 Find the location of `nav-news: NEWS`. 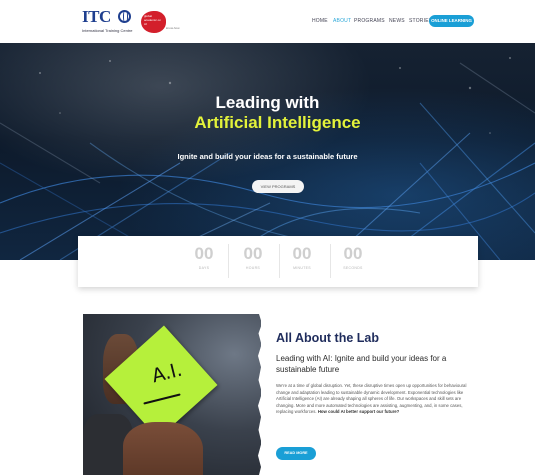

nav-news: NEWS is located at coordinates (397, 21).